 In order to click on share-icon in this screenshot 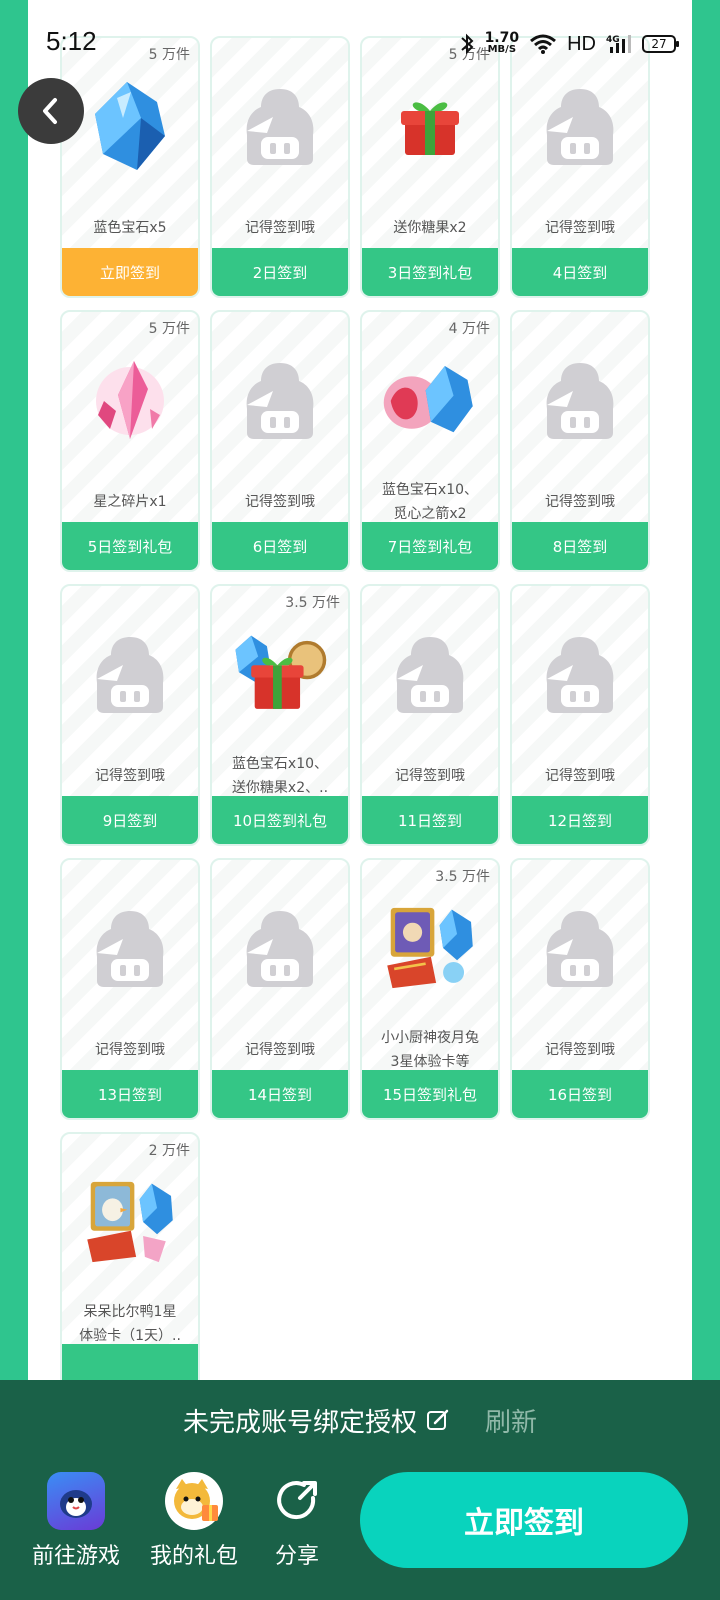, I will do `click(297, 1501)`.